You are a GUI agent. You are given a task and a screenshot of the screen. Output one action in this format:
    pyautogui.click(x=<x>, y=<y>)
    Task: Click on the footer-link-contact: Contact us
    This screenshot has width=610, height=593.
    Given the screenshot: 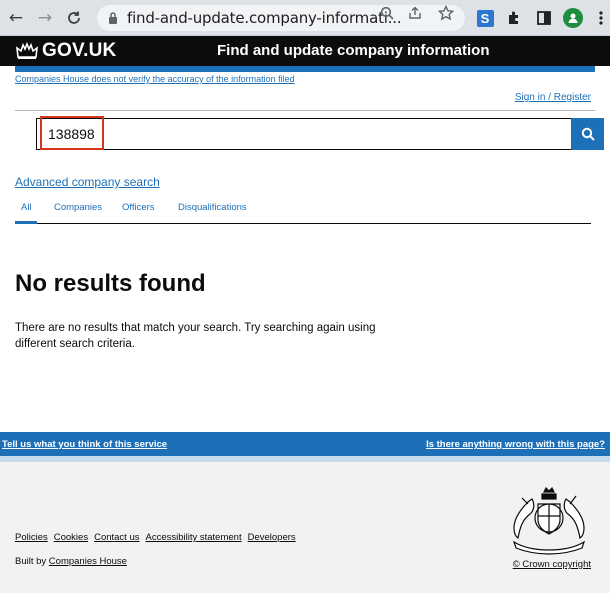 What is the action you would take?
    pyautogui.click(x=116, y=537)
    